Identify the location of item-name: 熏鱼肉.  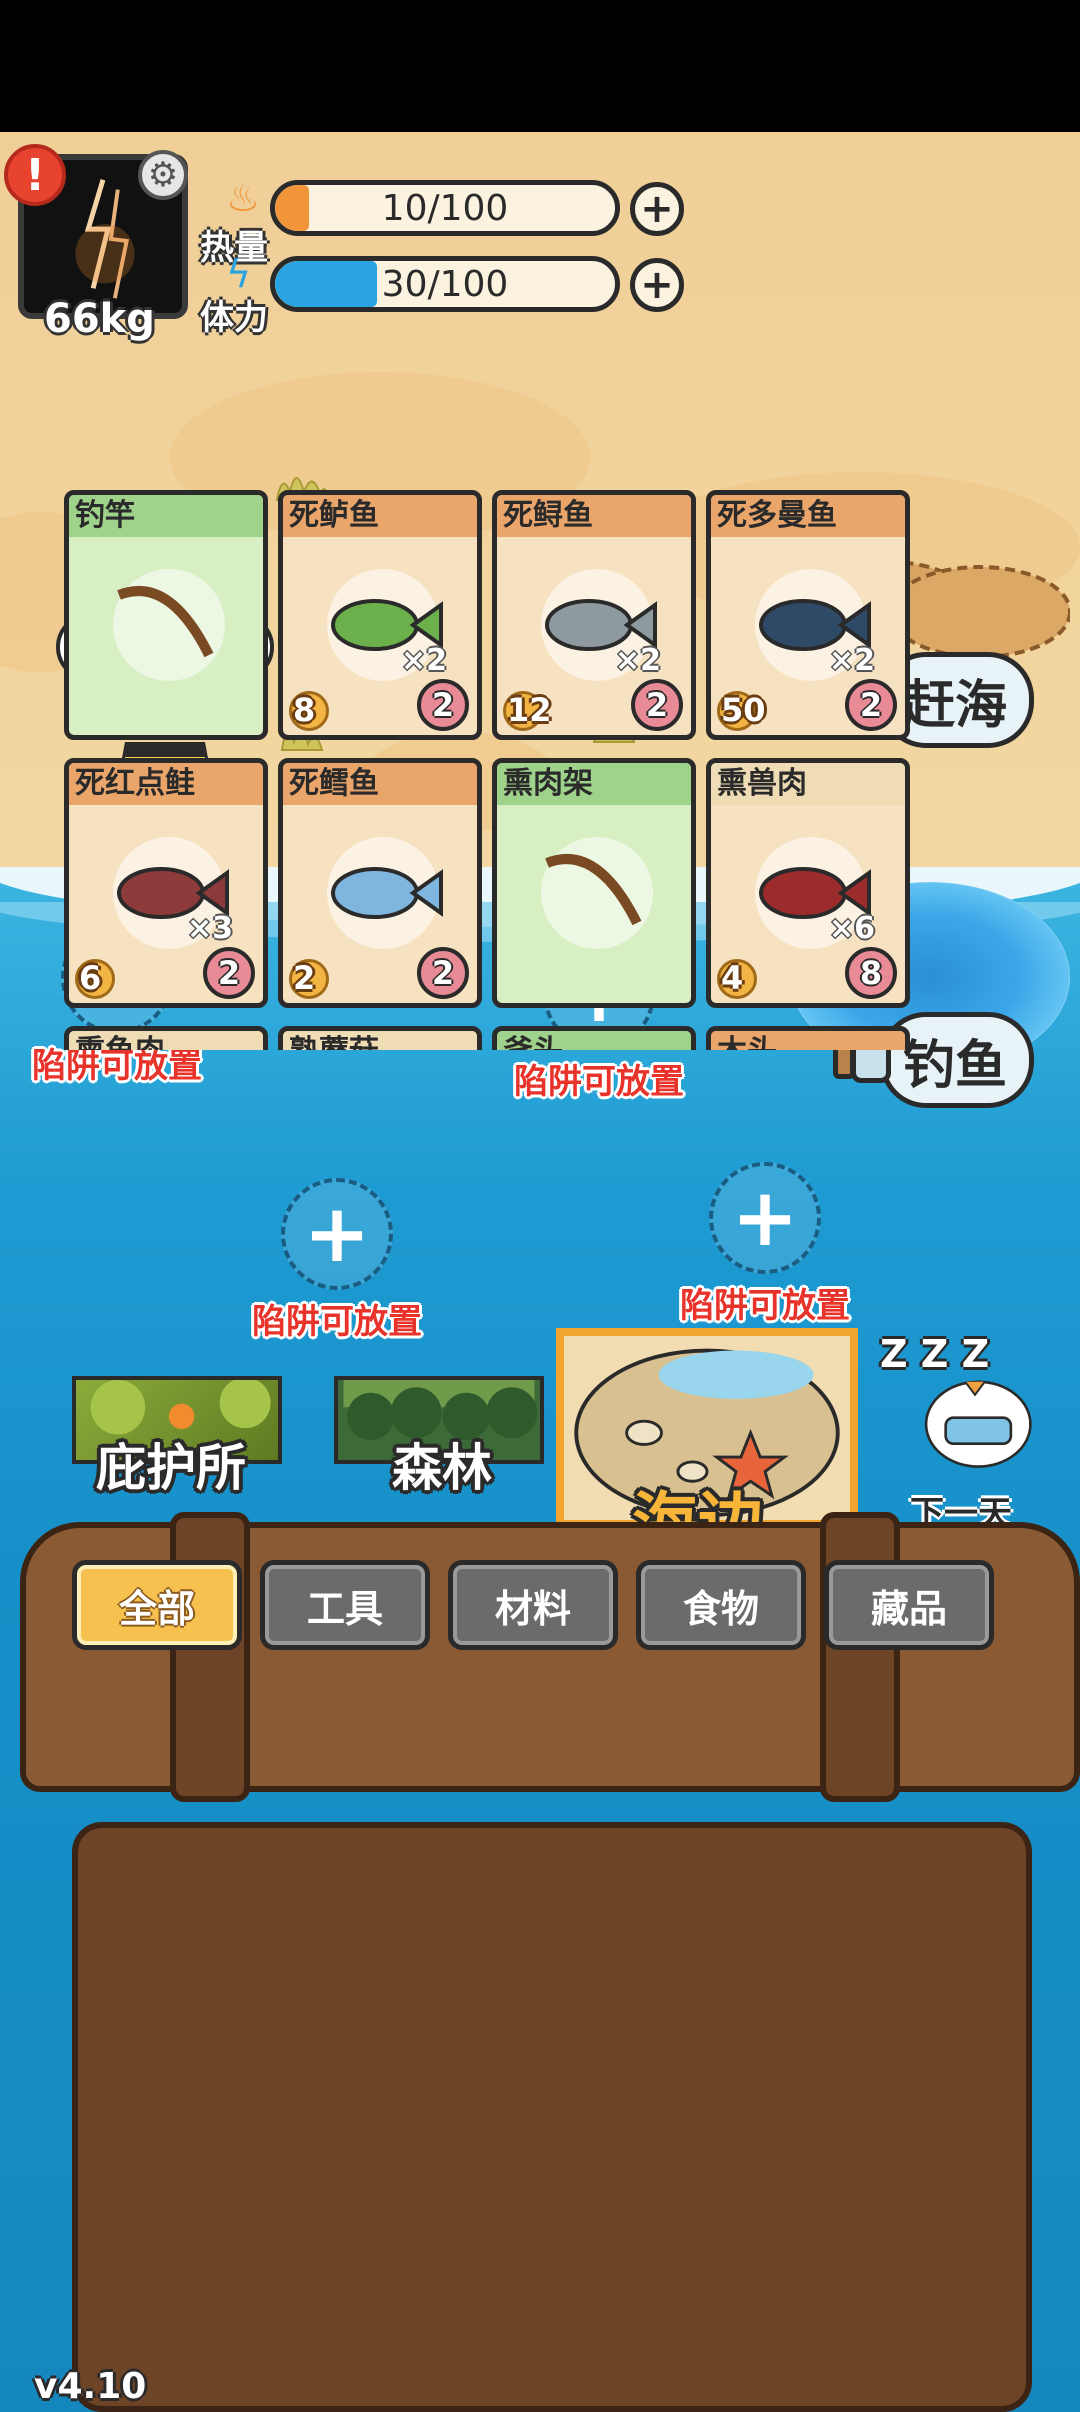
(166, 1040).